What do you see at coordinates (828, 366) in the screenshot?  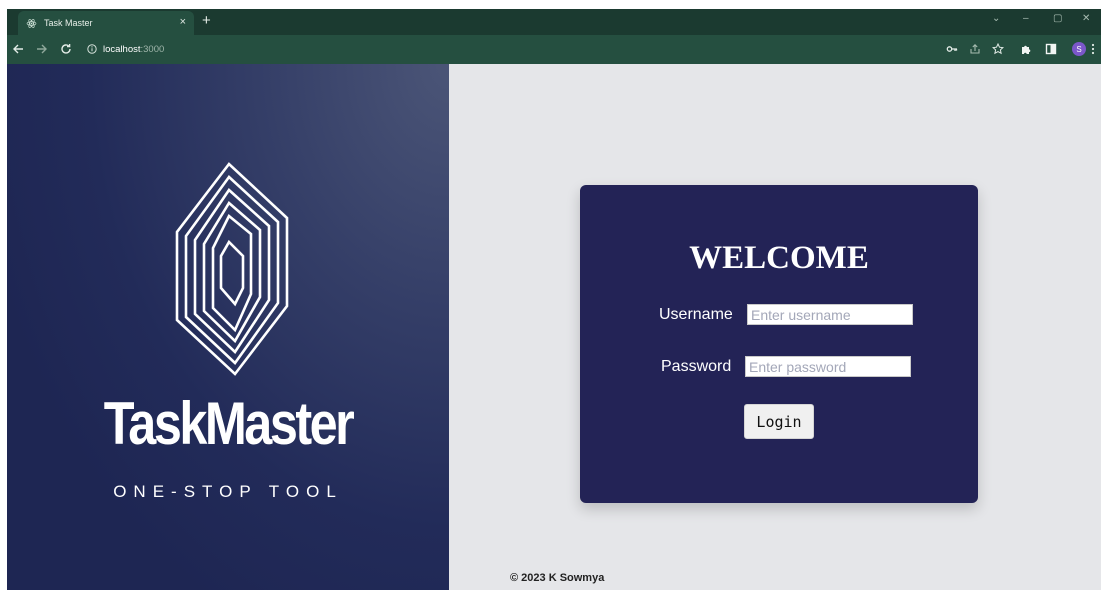 I see `password-input` at bounding box center [828, 366].